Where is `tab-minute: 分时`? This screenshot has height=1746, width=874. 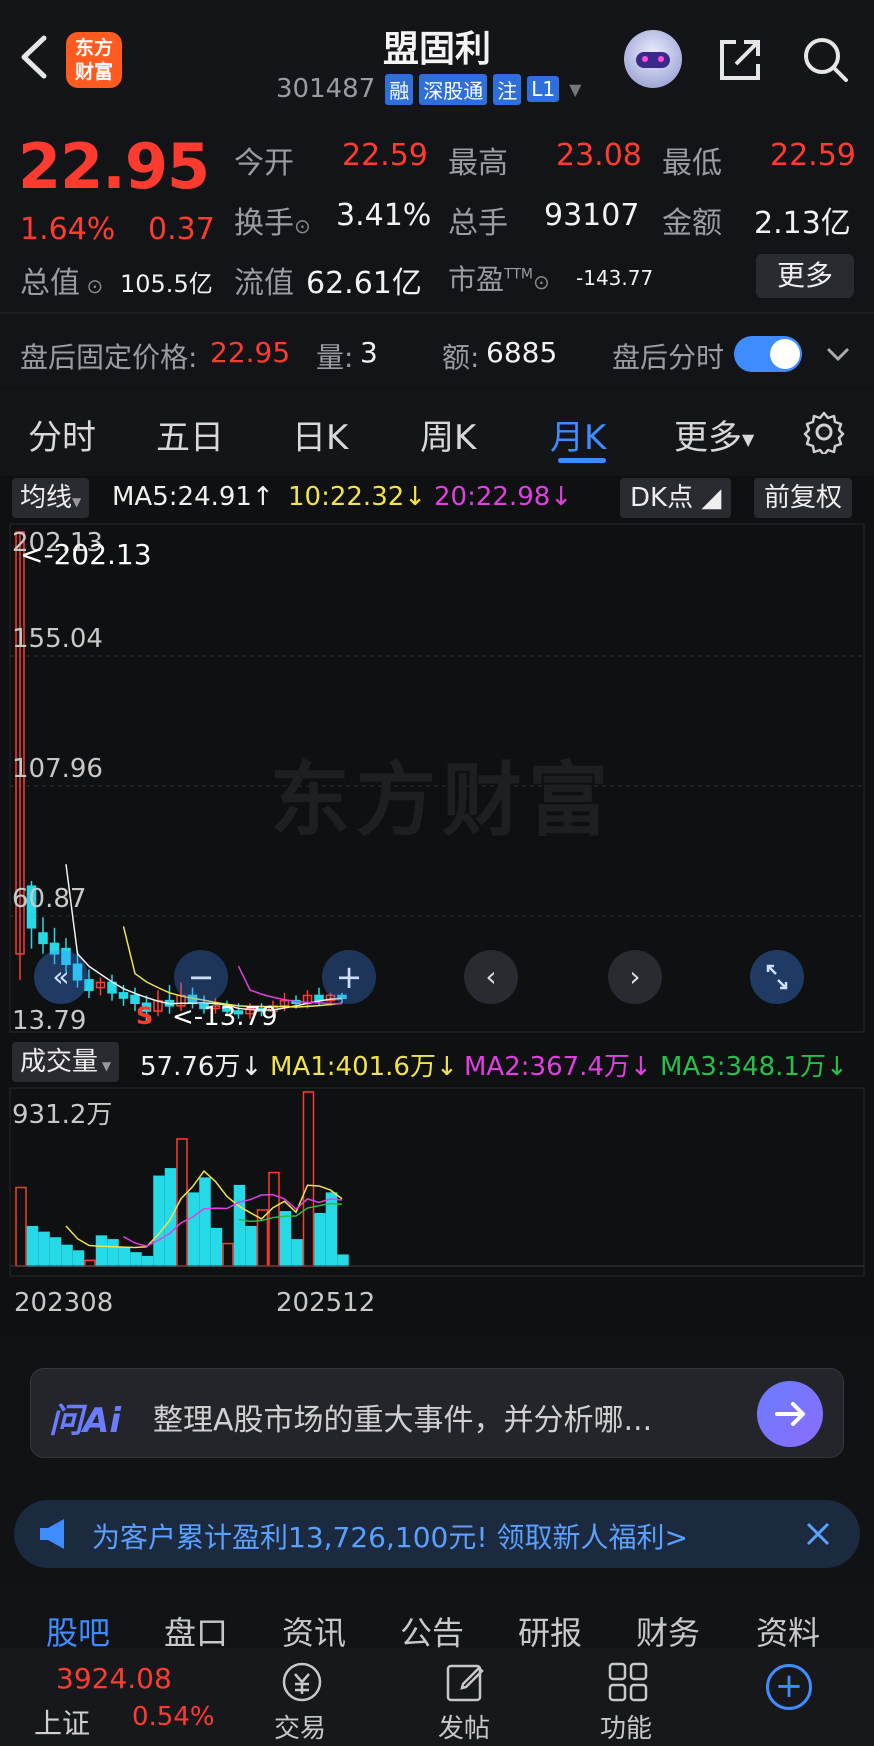
tab-minute: 分时 is located at coordinates (62, 434).